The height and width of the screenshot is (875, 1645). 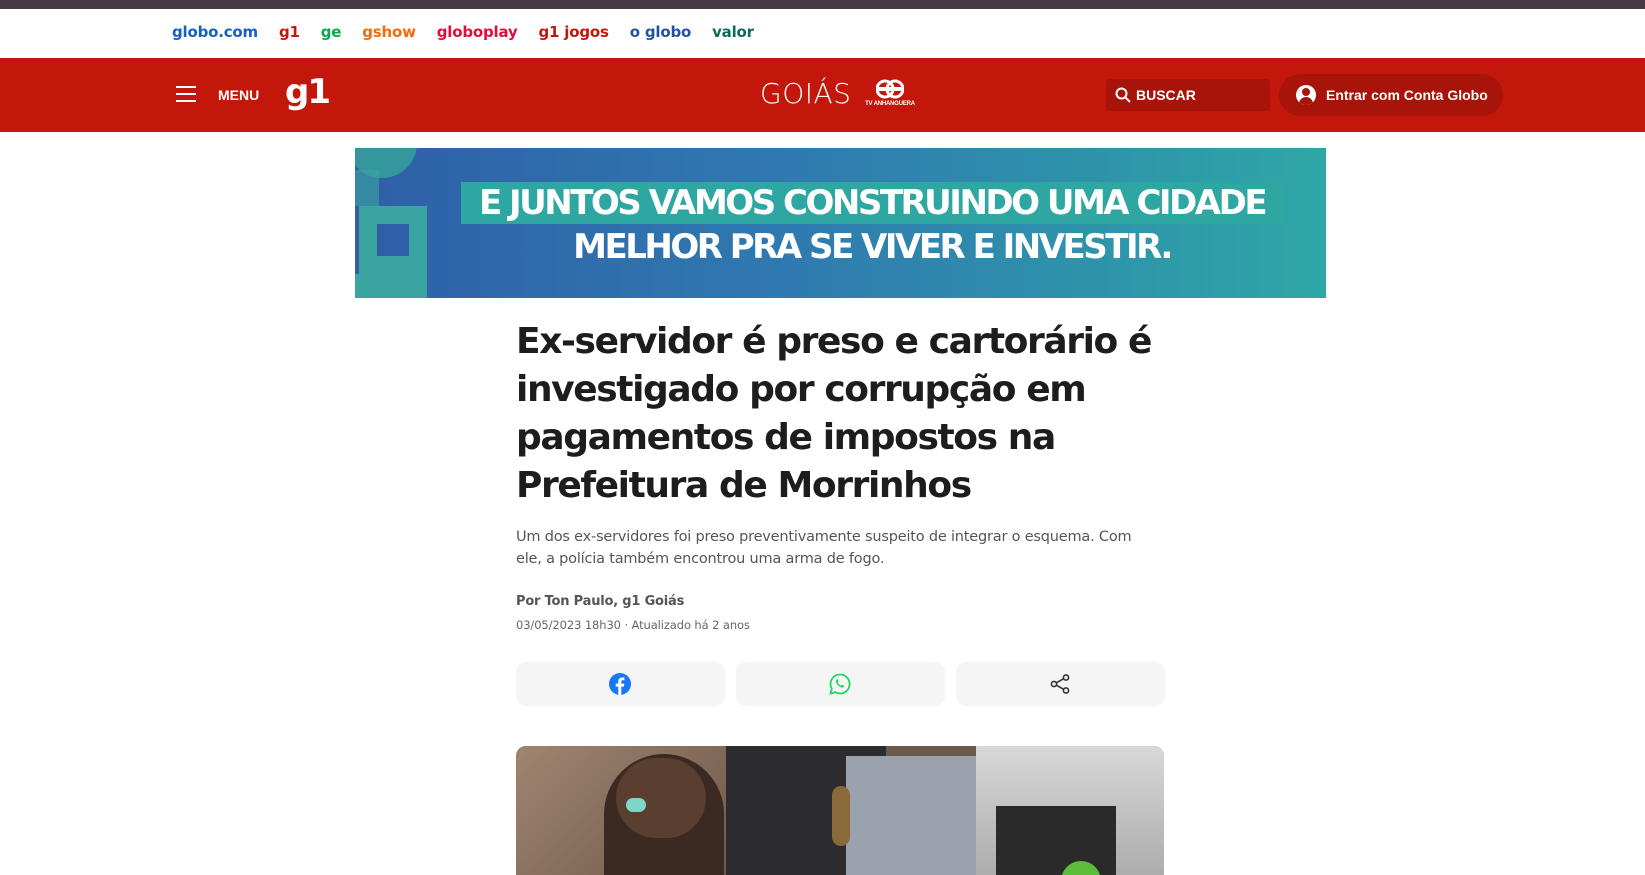 What do you see at coordinates (600, 601) in the screenshot?
I see `article-author: Por Ton Paulo, g1 Goiás` at bounding box center [600, 601].